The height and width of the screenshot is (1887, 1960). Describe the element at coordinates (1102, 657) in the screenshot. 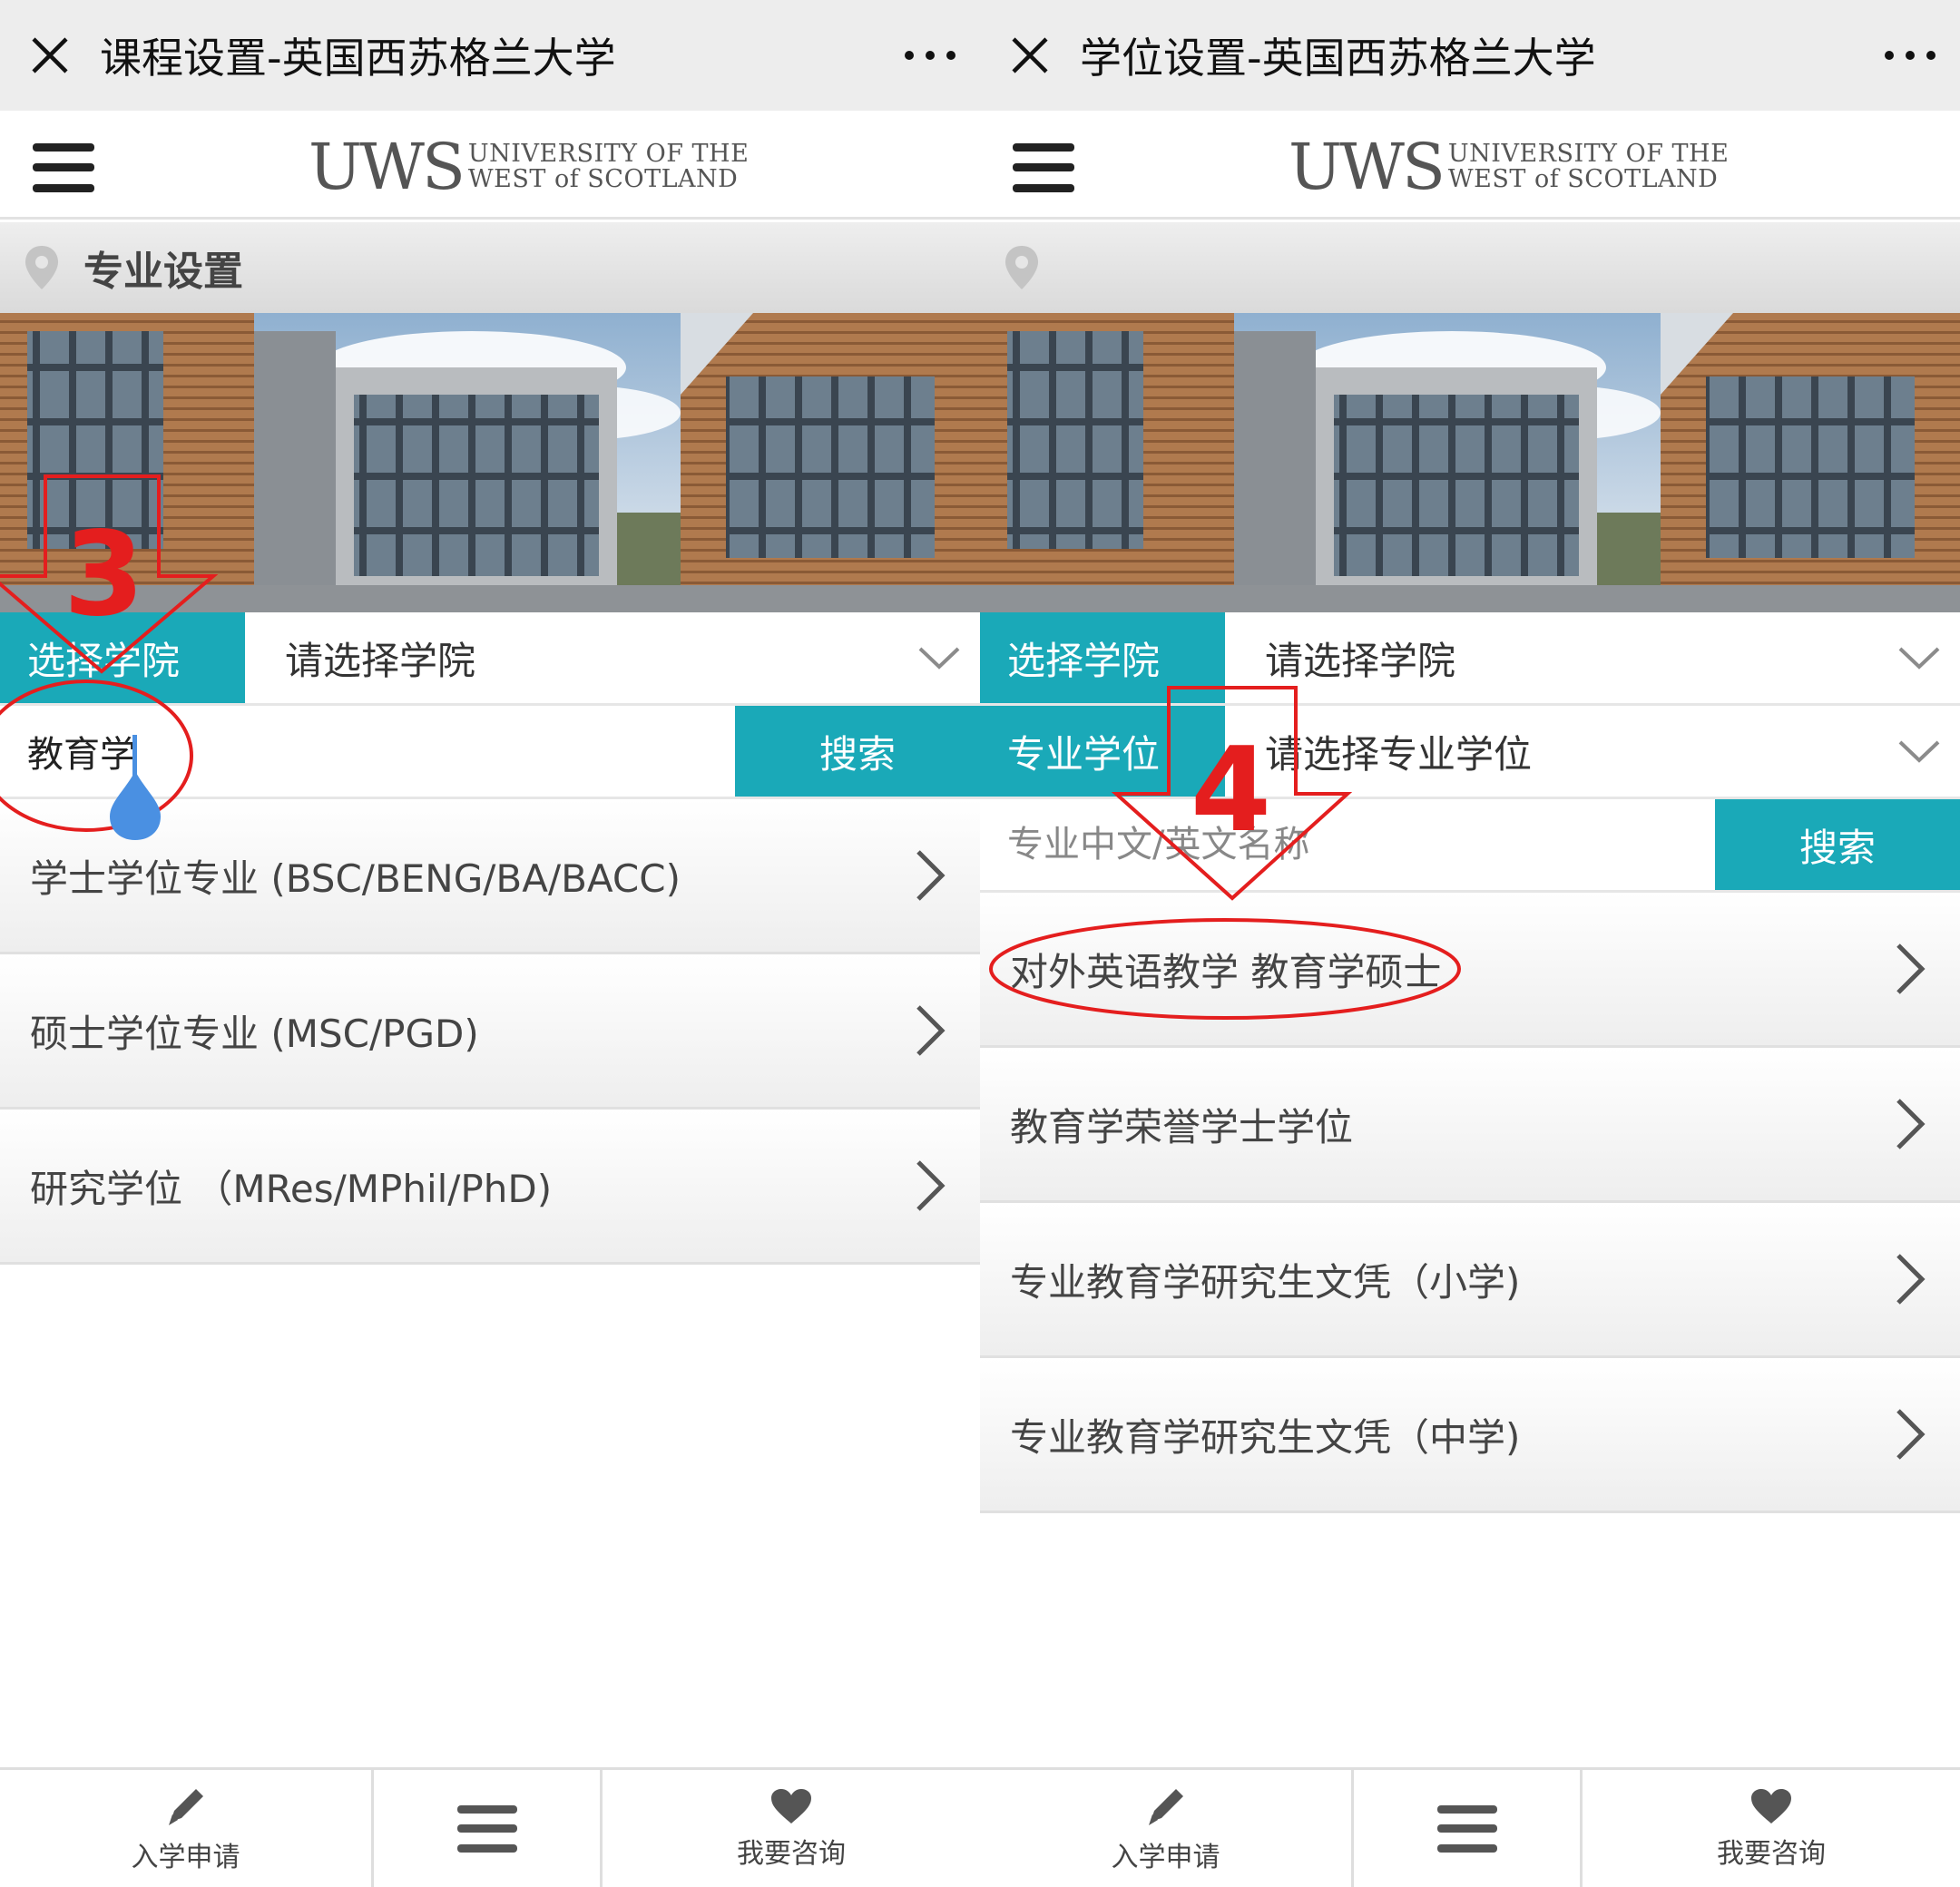

I see `college-label: 选择学院` at that location.